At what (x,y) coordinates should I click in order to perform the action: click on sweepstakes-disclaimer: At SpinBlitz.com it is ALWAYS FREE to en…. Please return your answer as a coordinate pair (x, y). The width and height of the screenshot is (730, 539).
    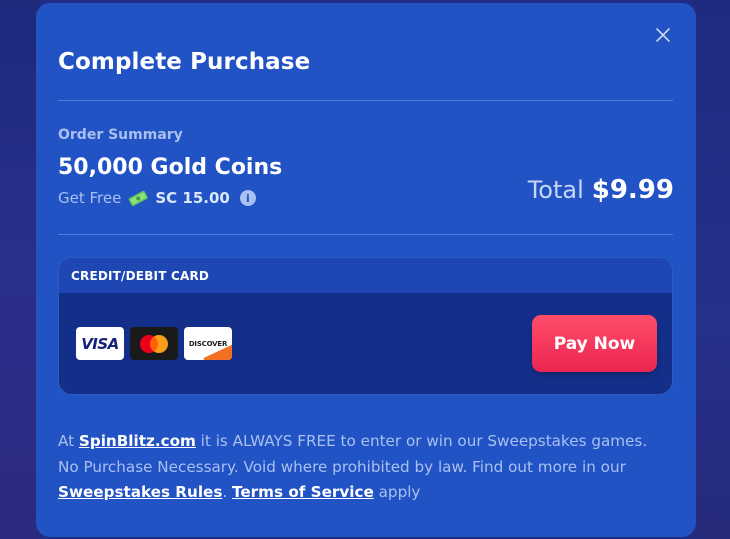
    Looking at the image, I should click on (353, 466).